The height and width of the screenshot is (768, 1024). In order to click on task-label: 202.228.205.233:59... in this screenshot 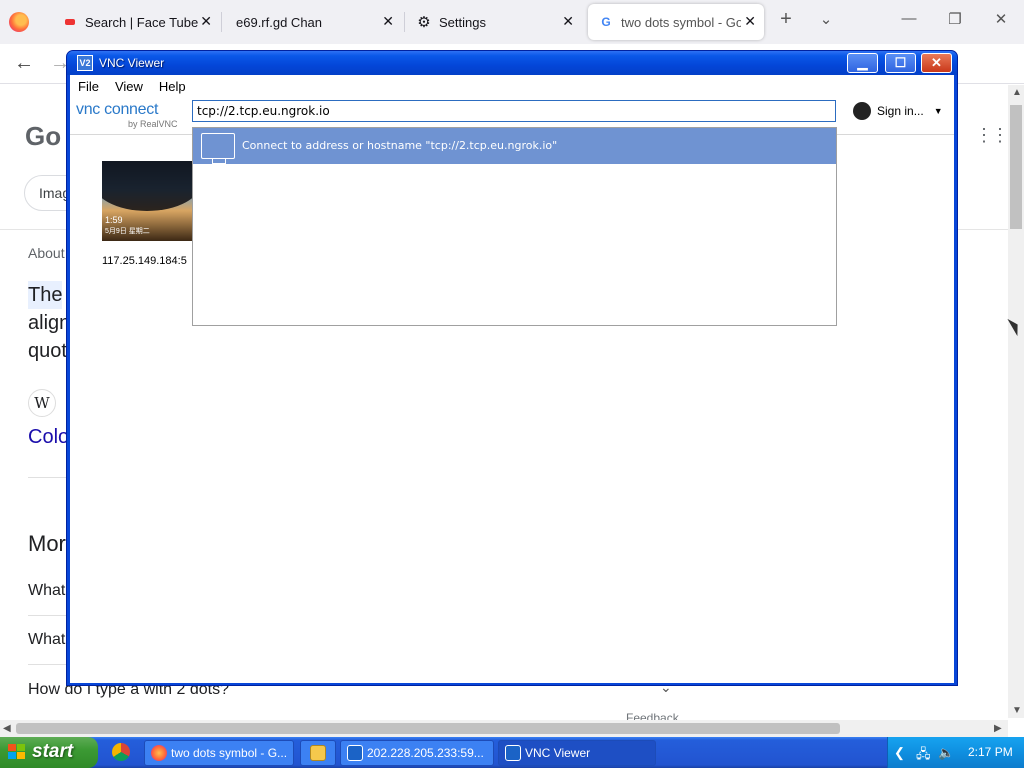, I will do `click(425, 753)`.